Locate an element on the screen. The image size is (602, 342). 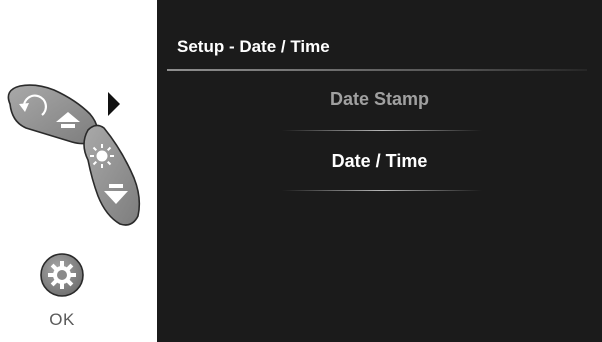
gear-icon is located at coordinates (62, 275).